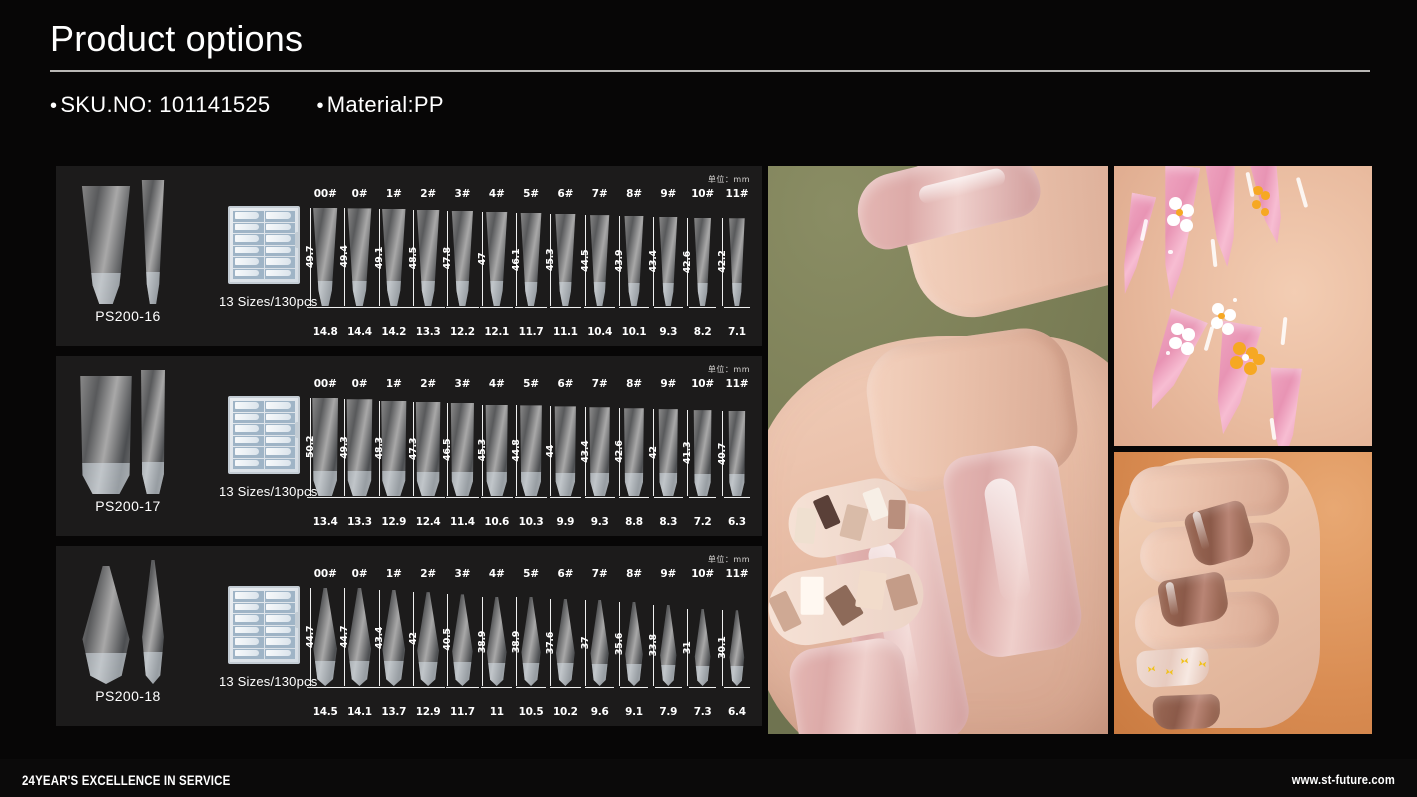 This screenshot has width=1417, height=797. I want to click on size-column: 6# 44 9.9, so click(563, 453).